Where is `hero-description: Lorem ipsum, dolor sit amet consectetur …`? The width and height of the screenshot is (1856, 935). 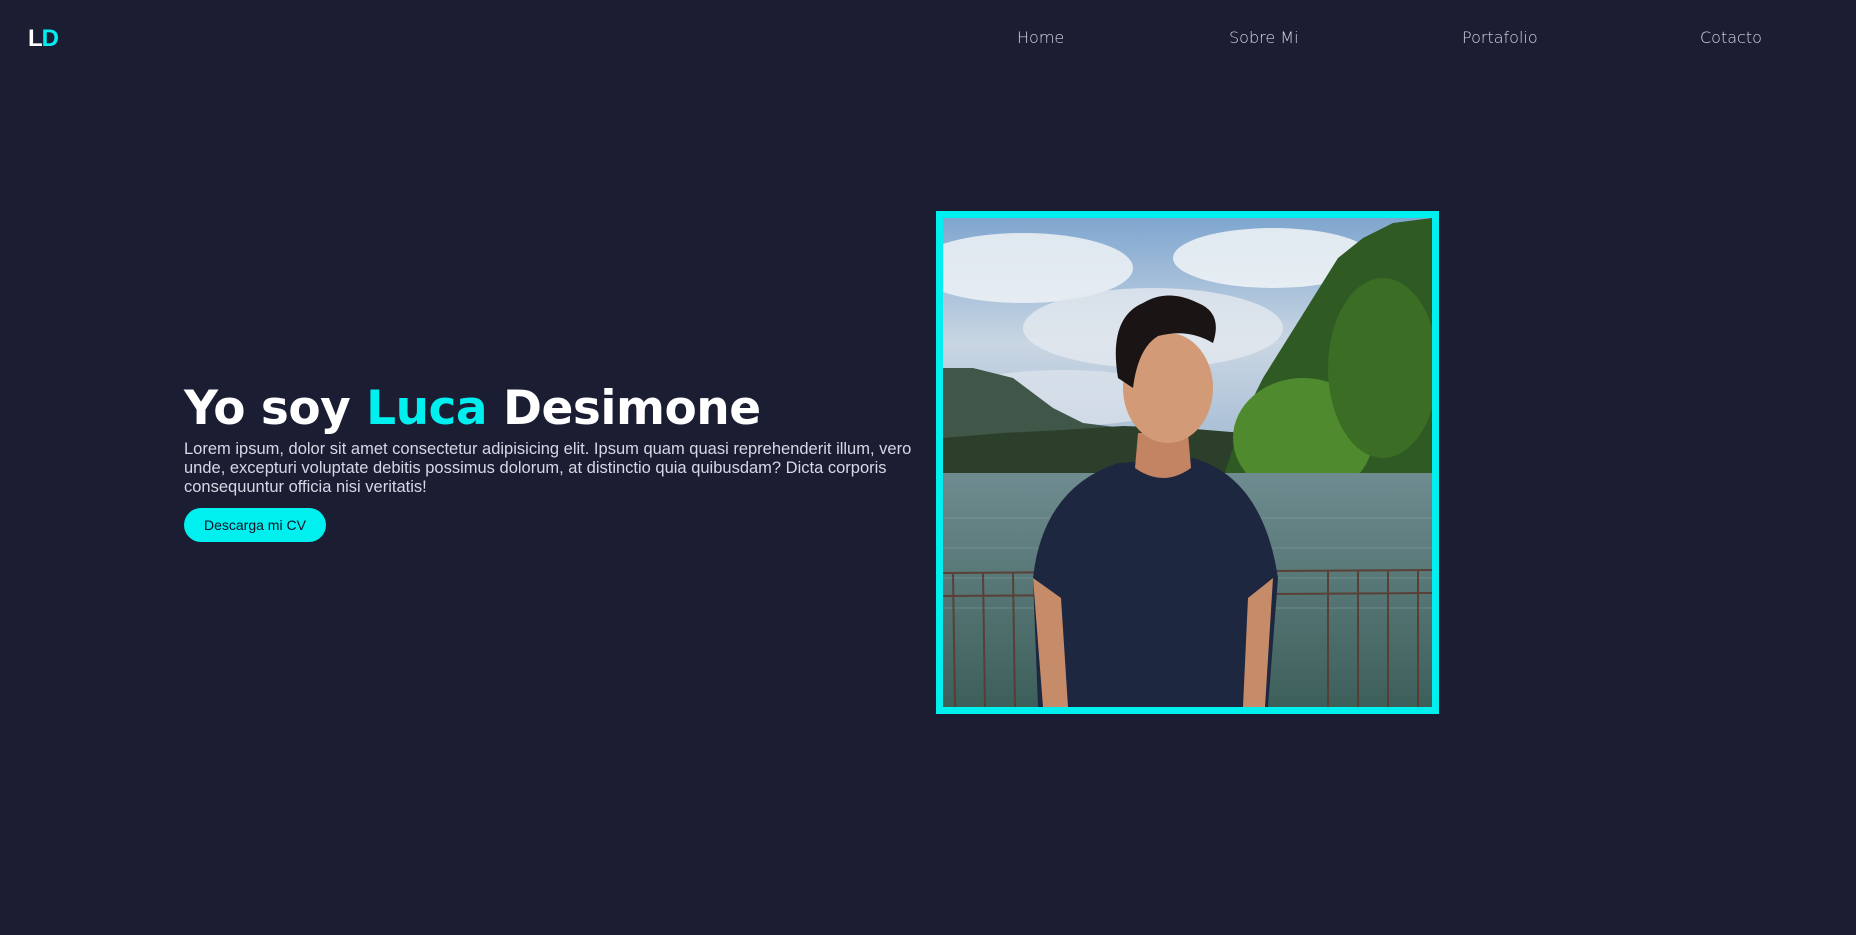 hero-description: Lorem ipsum, dolor sit amet consectetur … is located at coordinates (548, 468).